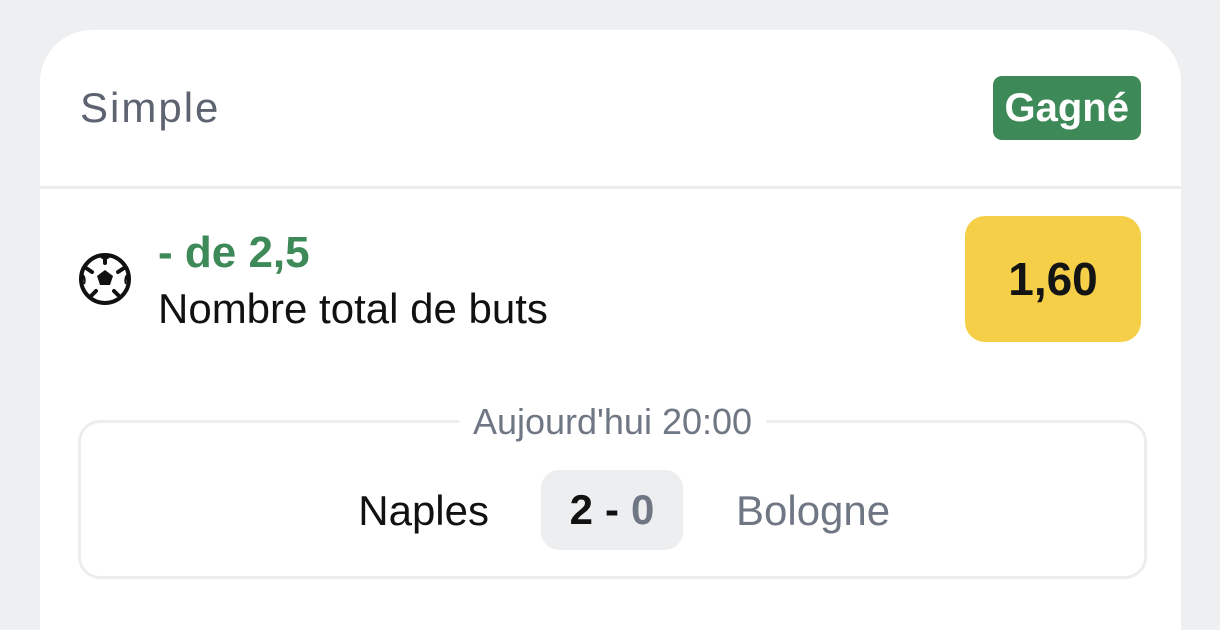 This screenshot has height=630, width=1220. Describe the element at coordinates (234, 252) in the screenshot. I see `selection-pick: - de 2,5` at that location.